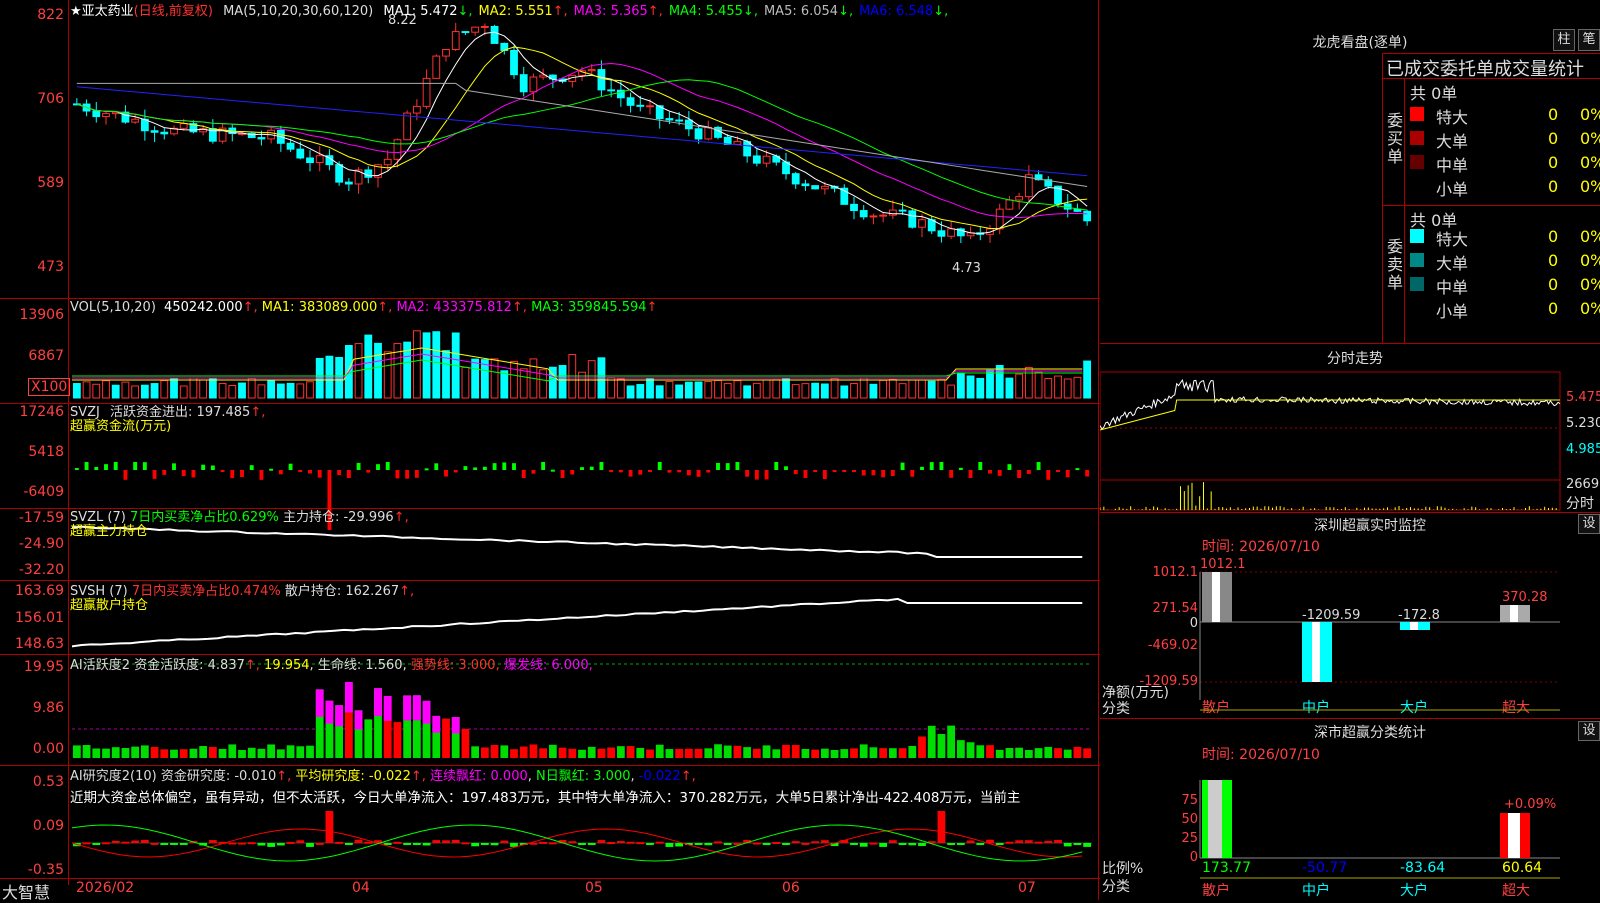 This screenshot has height=903, width=1600. What do you see at coordinates (705, 11) in the screenshot?
I see `ma-value-4: MA4: 5.455` at bounding box center [705, 11].